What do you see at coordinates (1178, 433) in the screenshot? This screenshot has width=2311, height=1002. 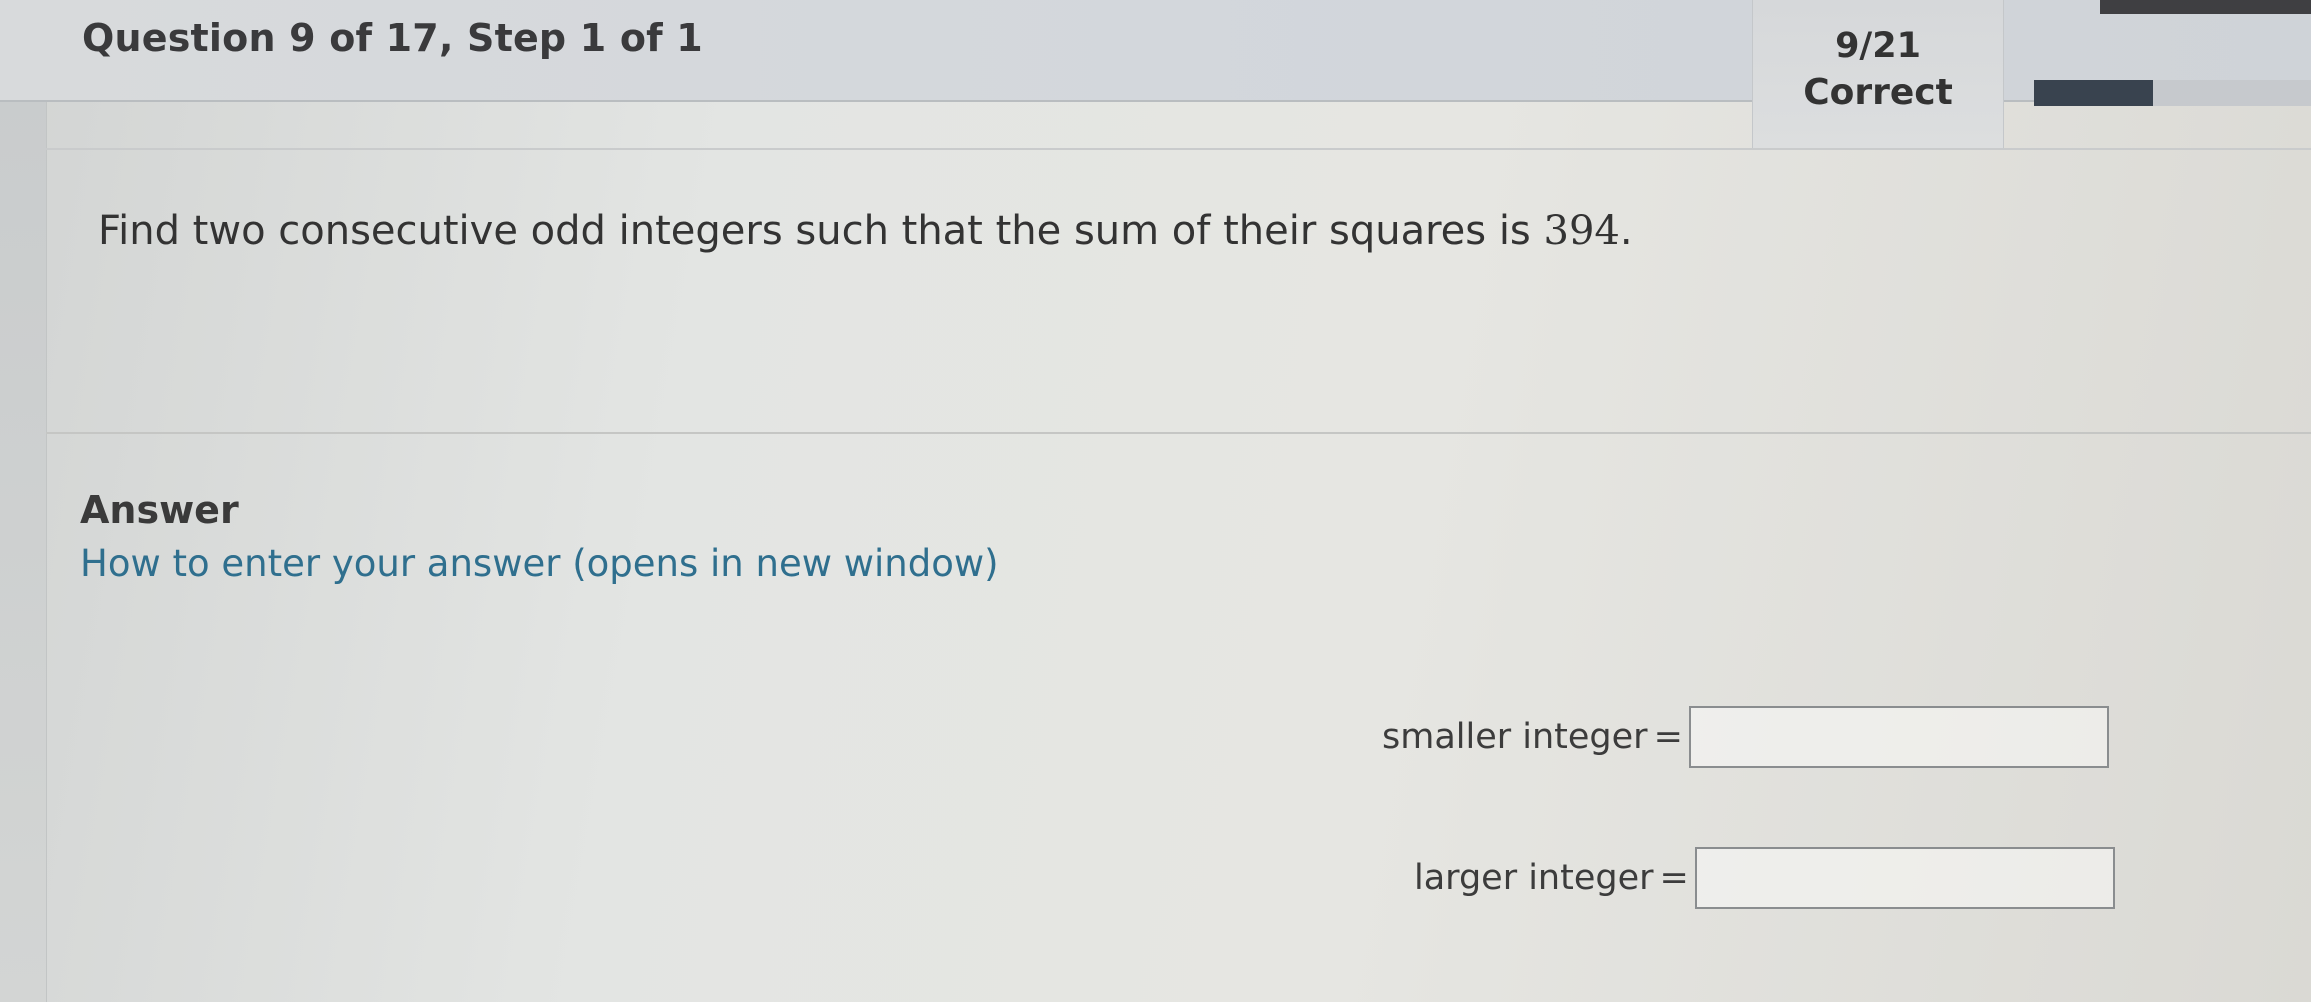 I see `section-divider` at bounding box center [1178, 433].